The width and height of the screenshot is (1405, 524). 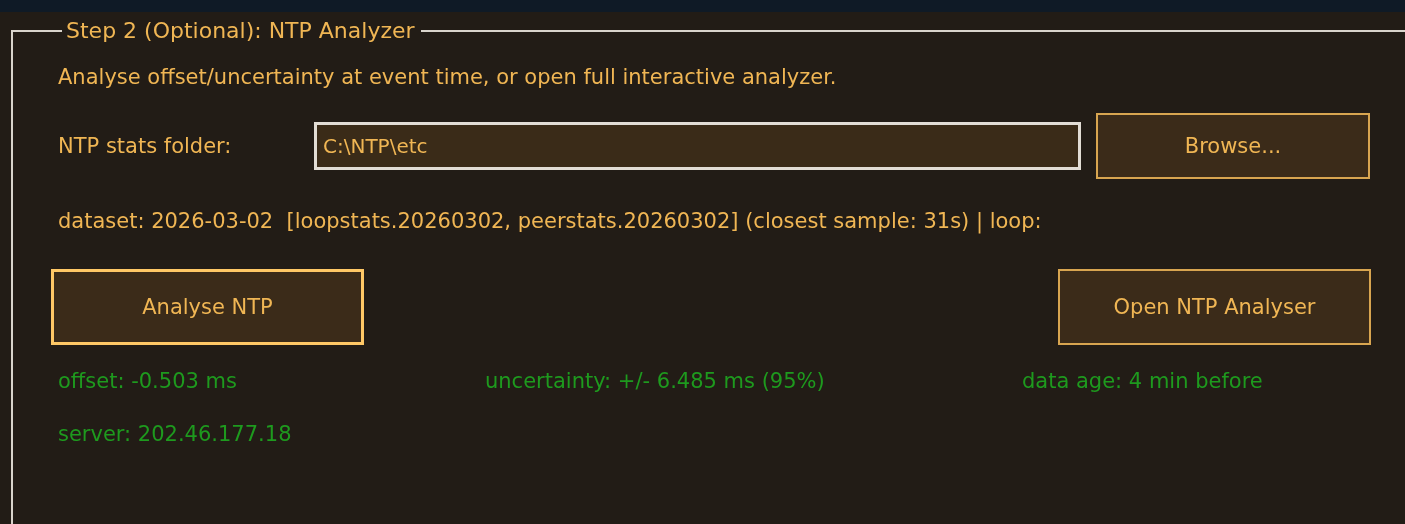 I want to click on open-analyser-button: Open NTP Analyser, so click(x=1214, y=307).